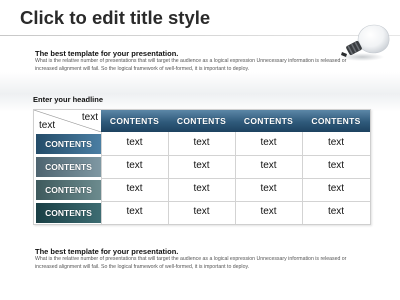  What do you see at coordinates (268, 121) in the screenshot?
I see `column-header-3: CONTENTS` at bounding box center [268, 121].